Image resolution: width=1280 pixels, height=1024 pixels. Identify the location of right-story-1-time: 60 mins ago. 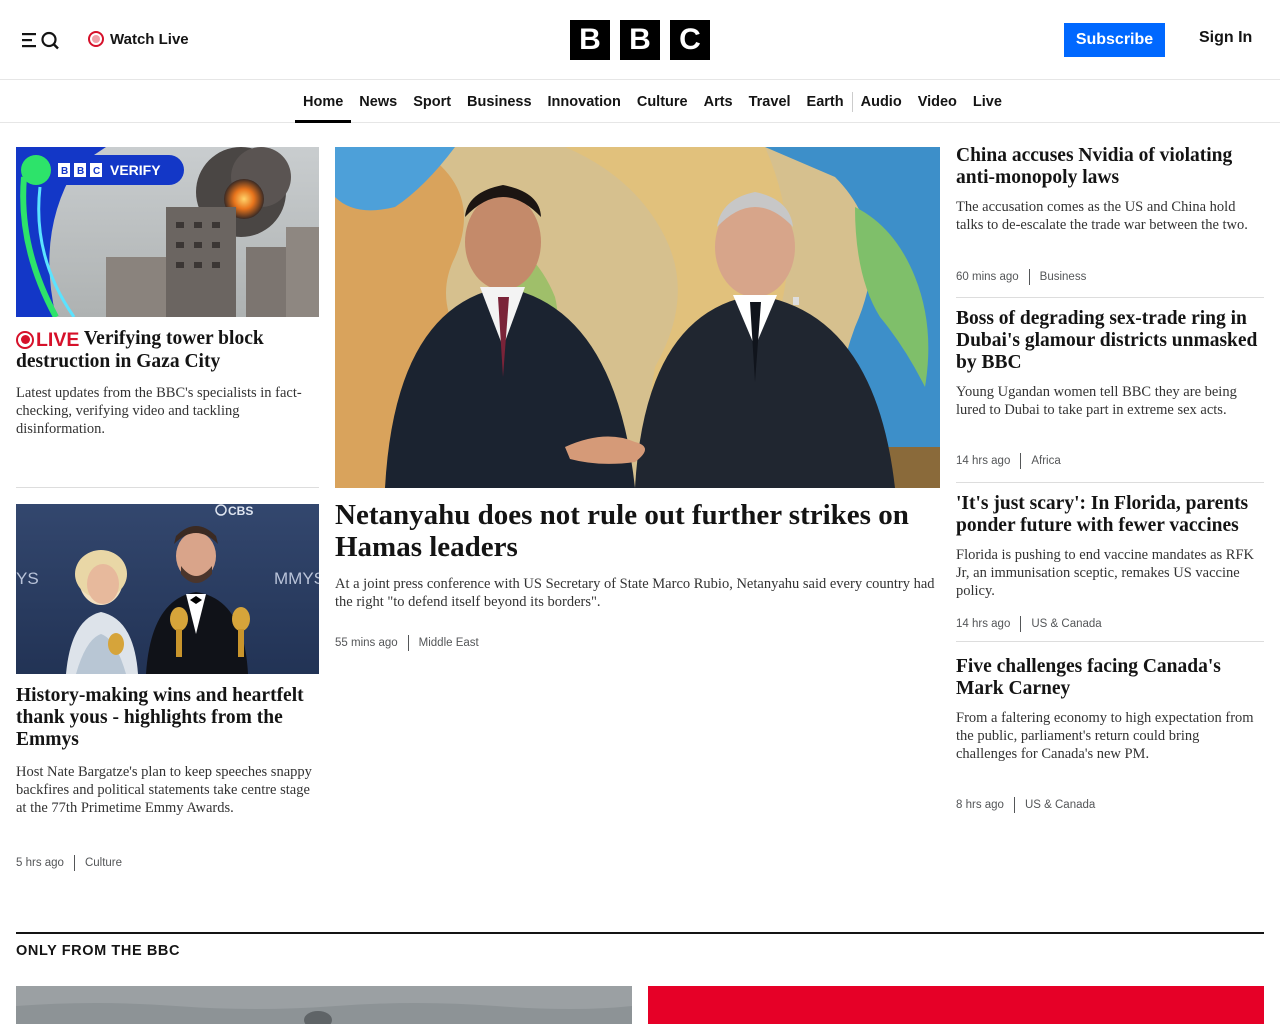
(987, 277).